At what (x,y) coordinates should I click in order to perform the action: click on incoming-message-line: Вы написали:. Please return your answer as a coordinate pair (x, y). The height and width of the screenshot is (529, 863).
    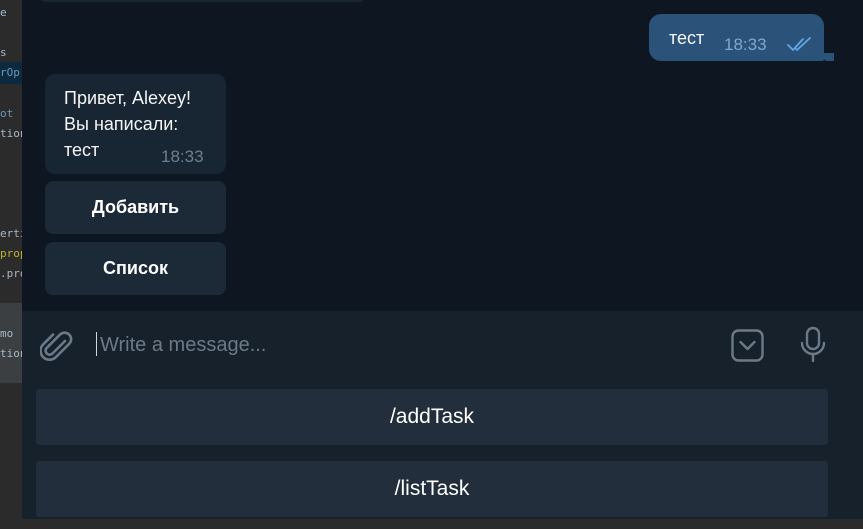
    Looking at the image, I should click on (121, 124).